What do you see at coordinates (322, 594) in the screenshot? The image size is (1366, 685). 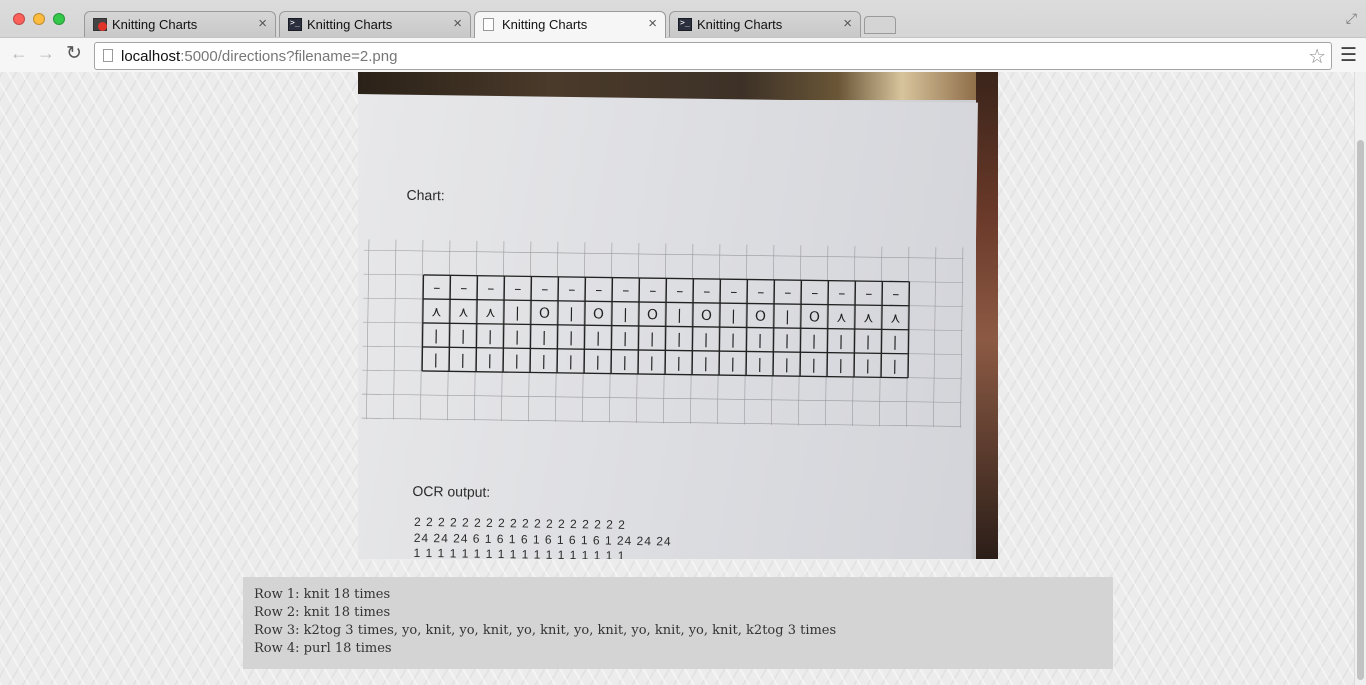 I see `direction-row: Row 1: knit 18 times` at bounding box center [322, 594].